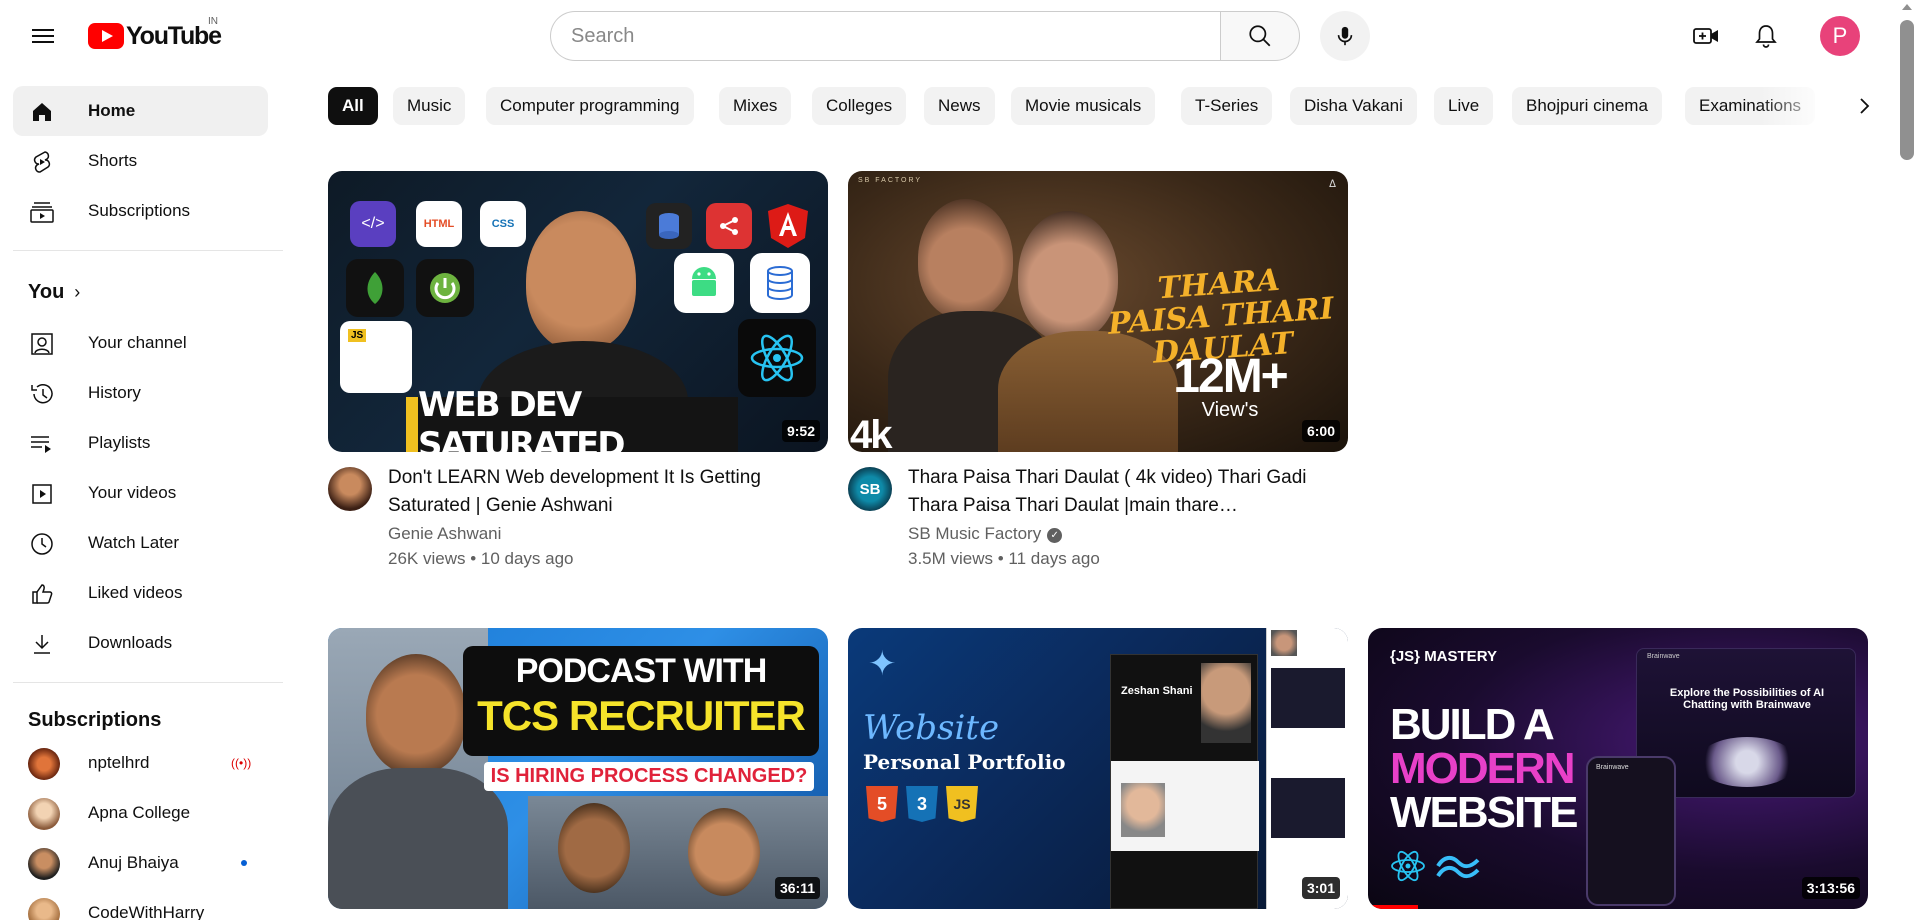  What do you see at coordinates (797, 888) in the screenshot?
I see `video-duration: 36:11` at bounding box center [797, 888].